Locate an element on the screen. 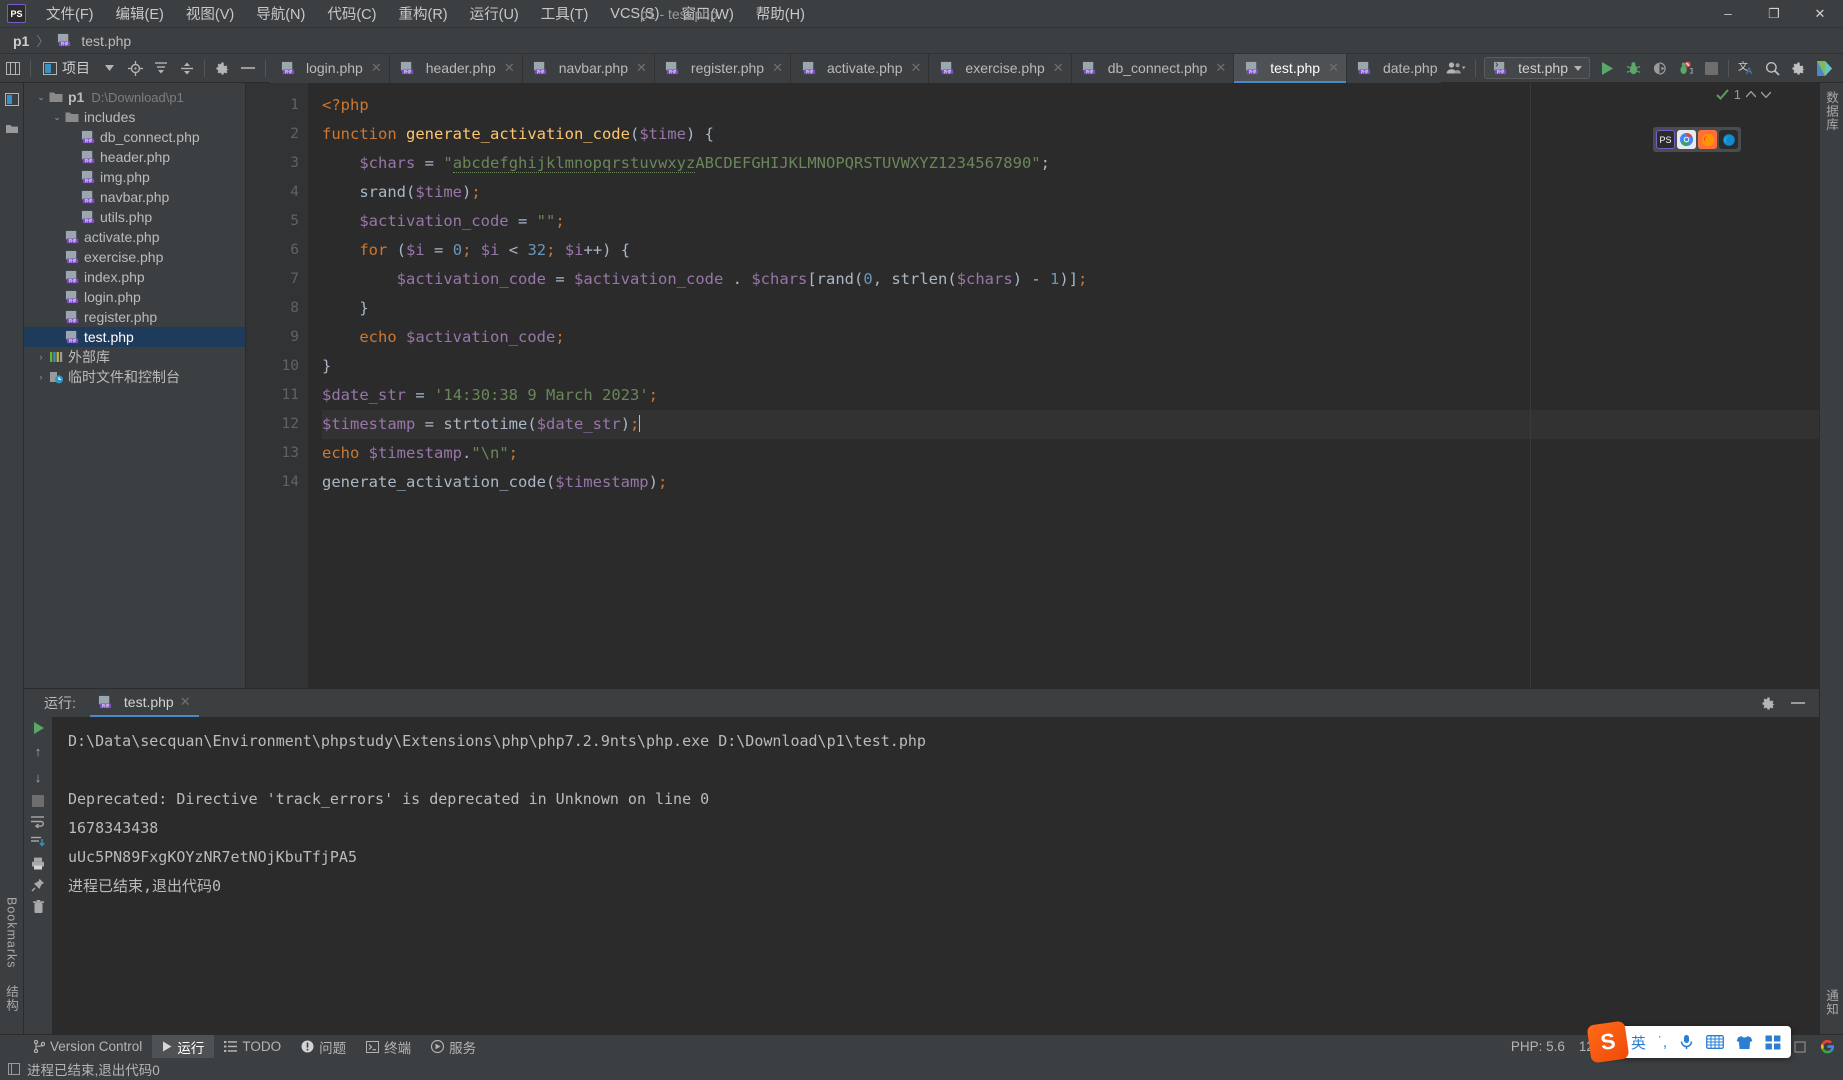 This screenshot has width=1843, height=1080. tool-windows-icon is located at coordinates (13, 68).